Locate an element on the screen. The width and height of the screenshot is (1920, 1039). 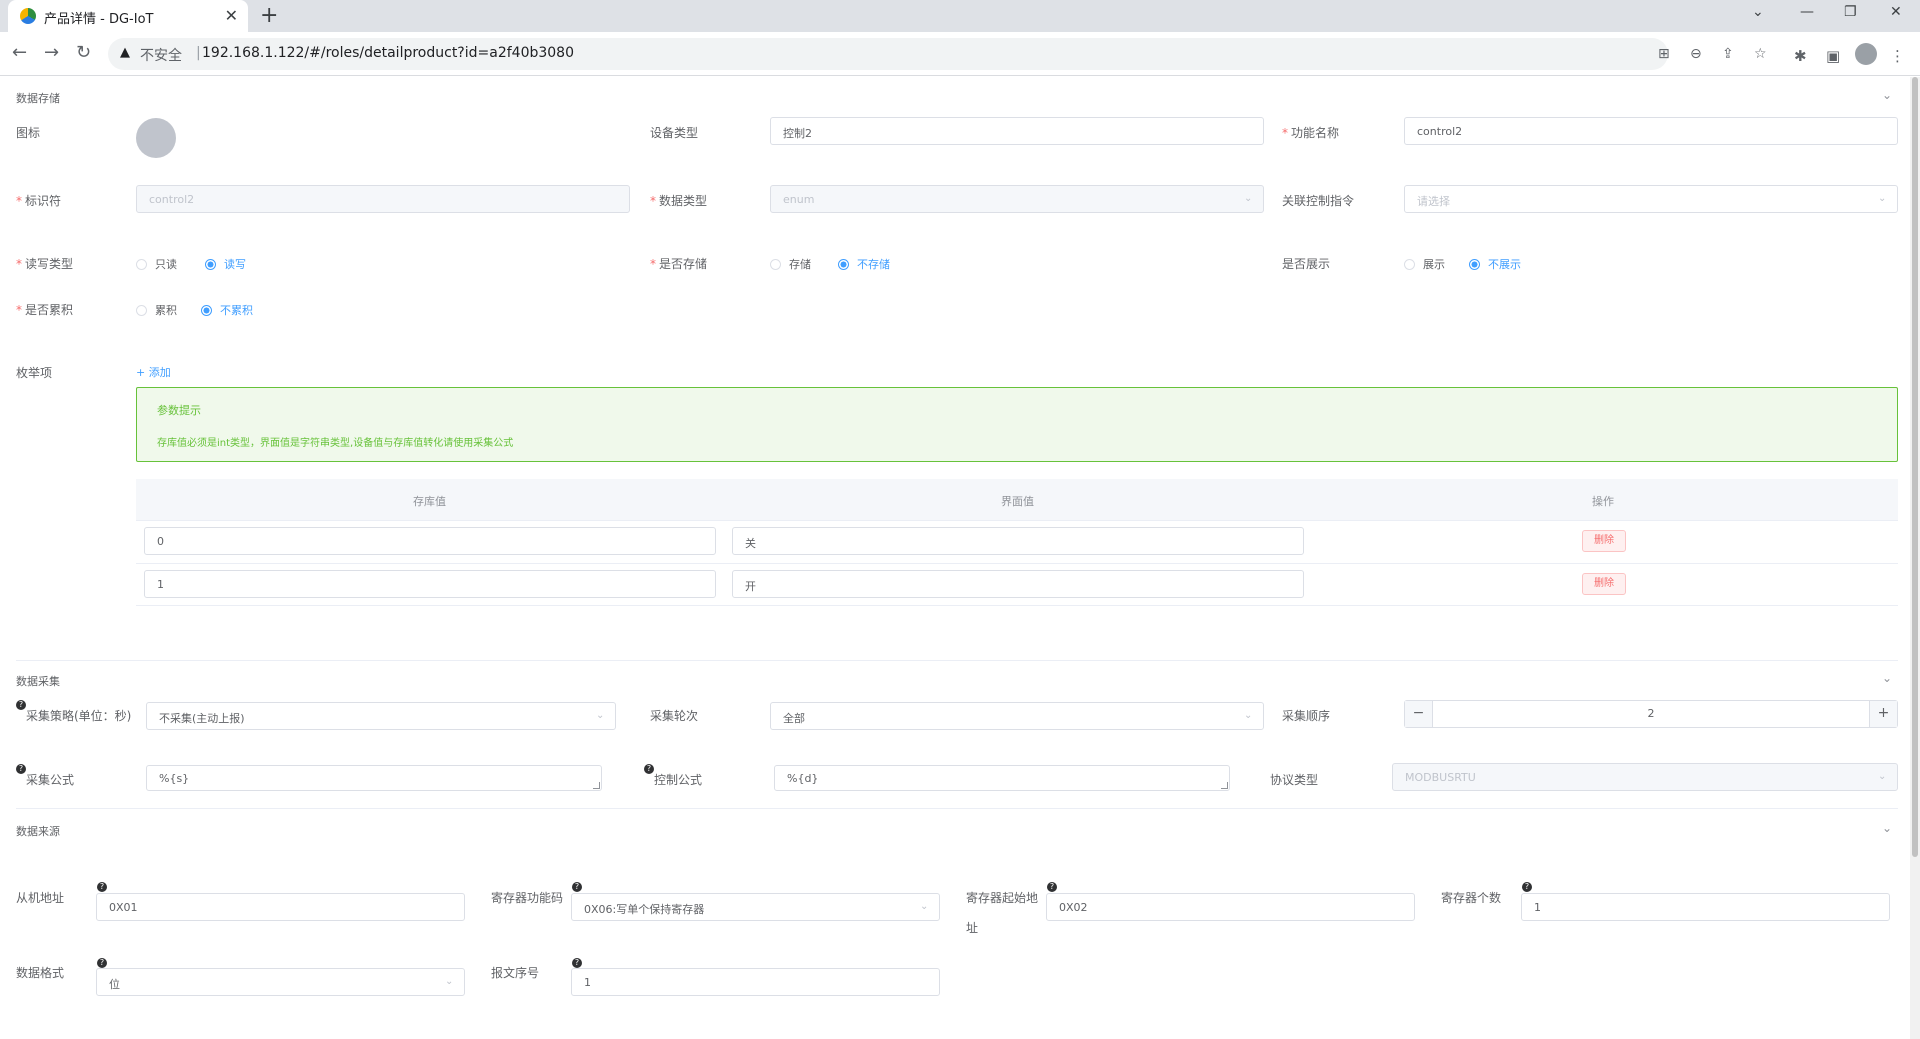
new-tab-icon: + is located at coordinates (269, 15).